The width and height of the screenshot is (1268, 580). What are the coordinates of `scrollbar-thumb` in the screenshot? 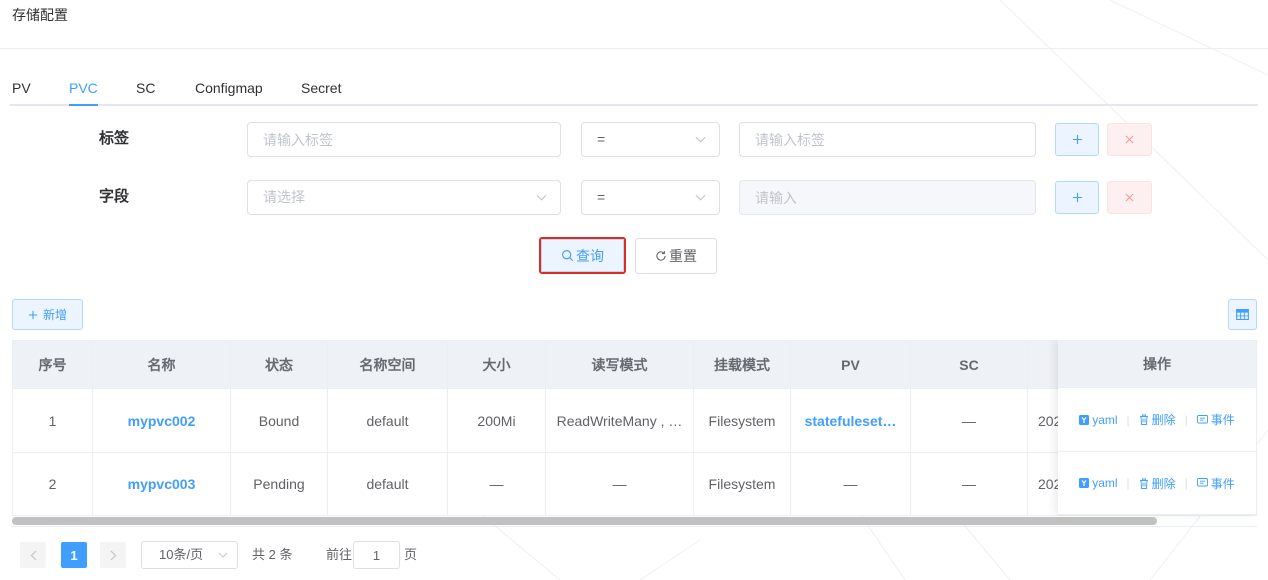 It's located at (584, 521).